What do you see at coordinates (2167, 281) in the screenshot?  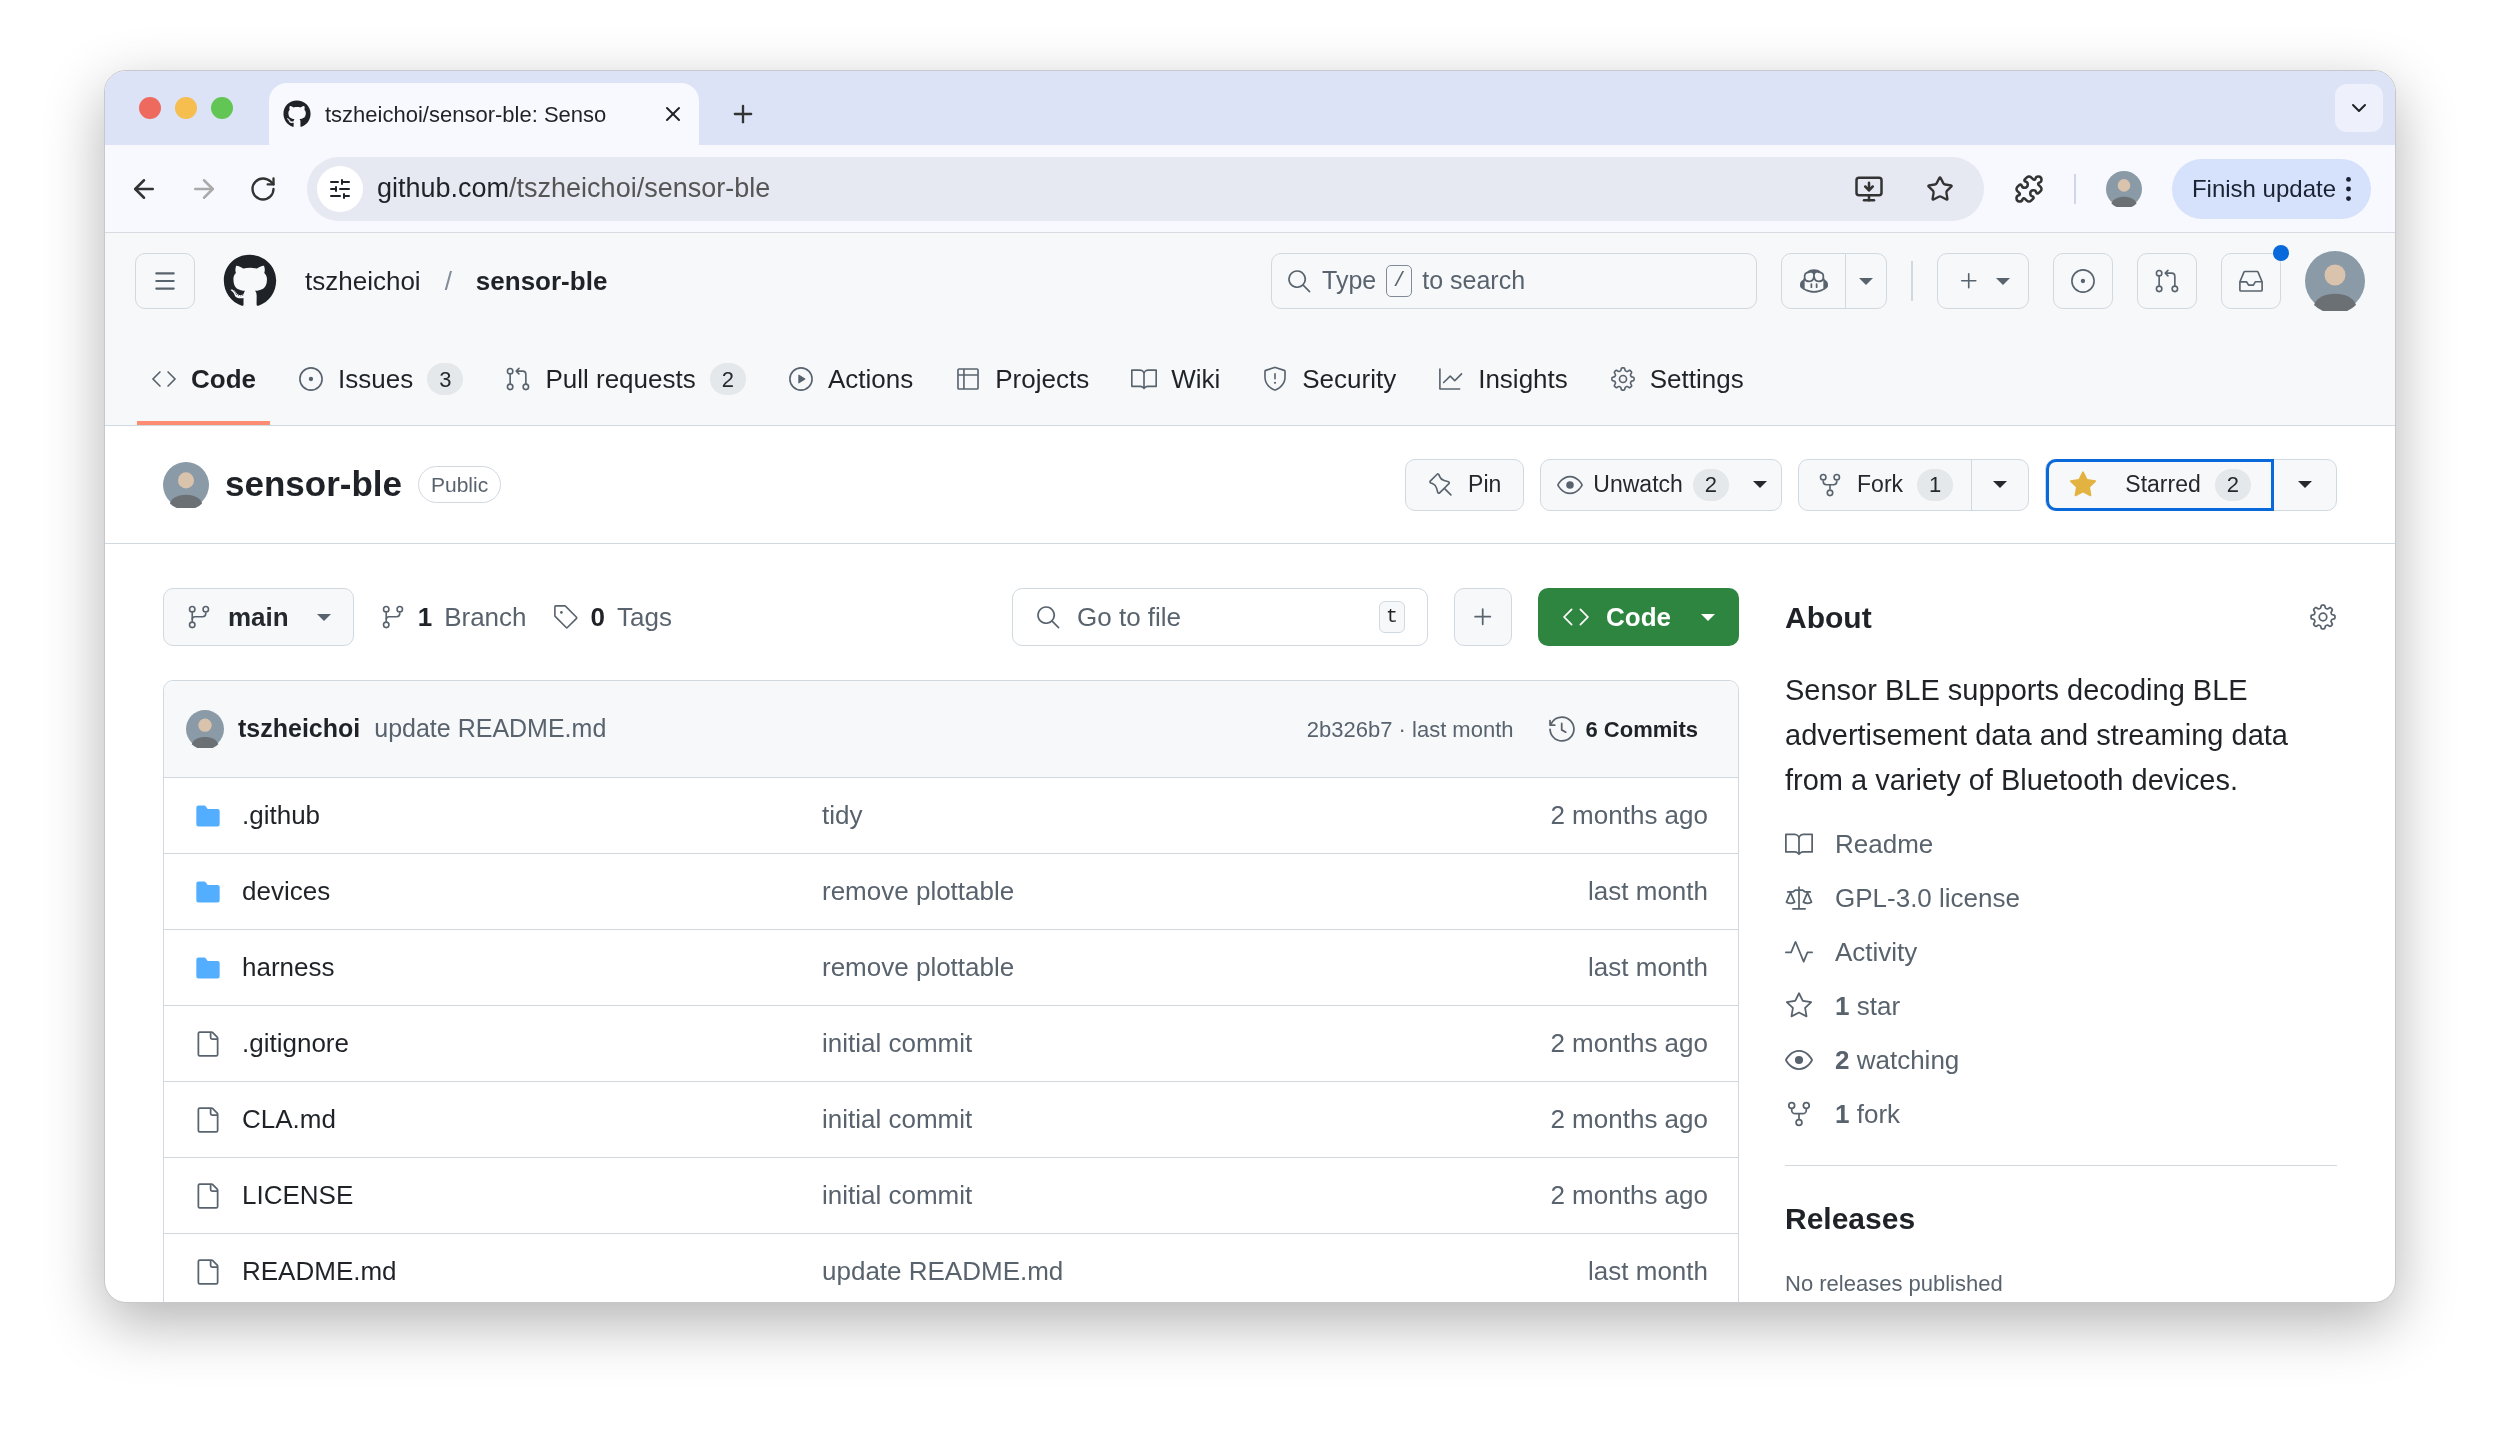 I see `pull-requests-button` at bounding box center [2167, 281].